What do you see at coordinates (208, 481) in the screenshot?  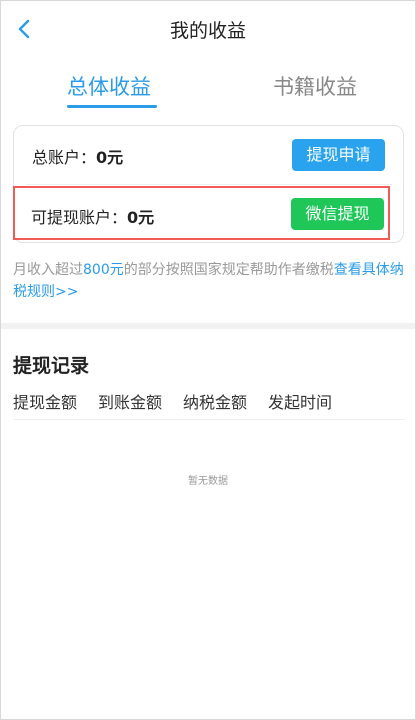 I see `empty-state-text: 暂无数据` at bounding box center [208, 481].